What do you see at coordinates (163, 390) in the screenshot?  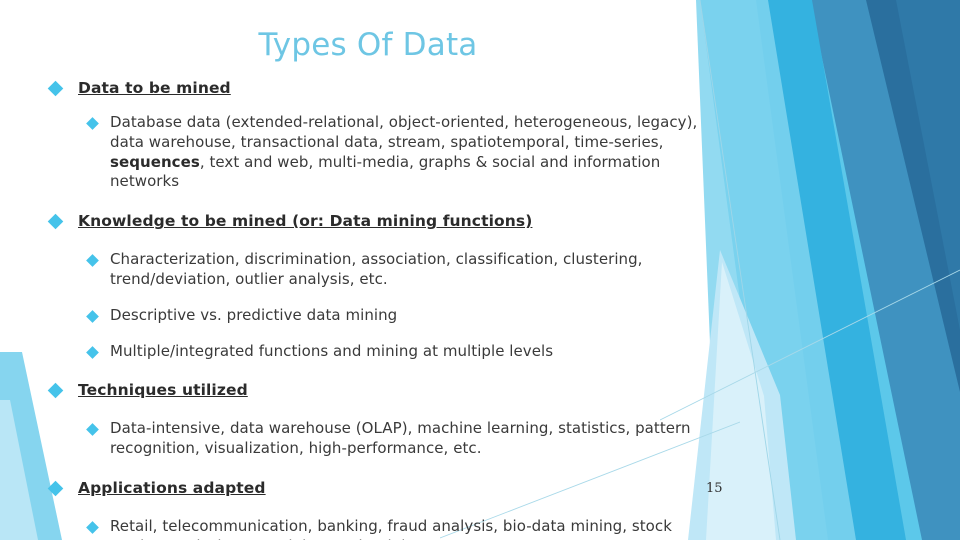 I see `section-heading: Techniques utilized` at bounding box center [163, 390].